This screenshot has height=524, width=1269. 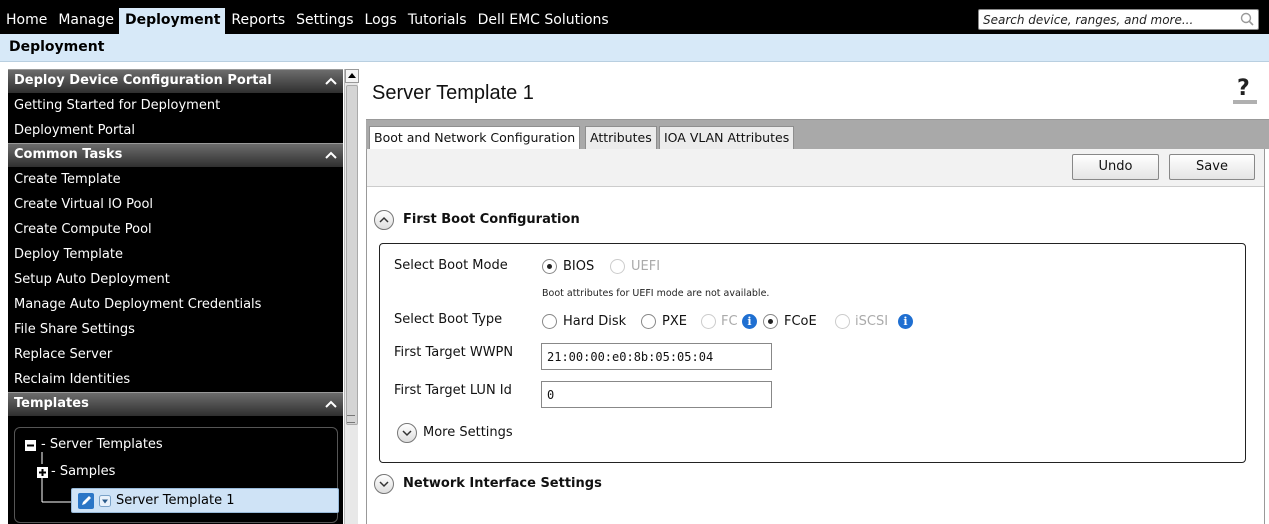 I want to click on sidebar-item-deployment-portal: Deployment Portal, so click(x=175, y=130).